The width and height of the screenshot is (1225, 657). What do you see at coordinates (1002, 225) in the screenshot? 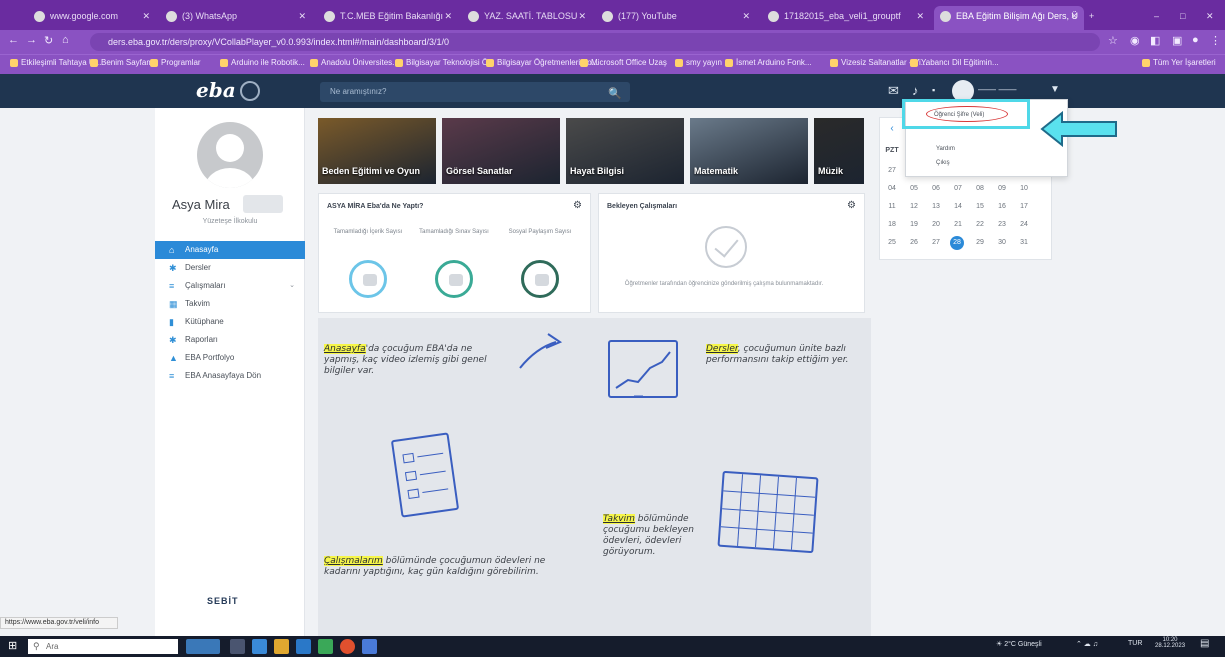
I see `calendar-day: 23` at bounding box center [1002, 225].